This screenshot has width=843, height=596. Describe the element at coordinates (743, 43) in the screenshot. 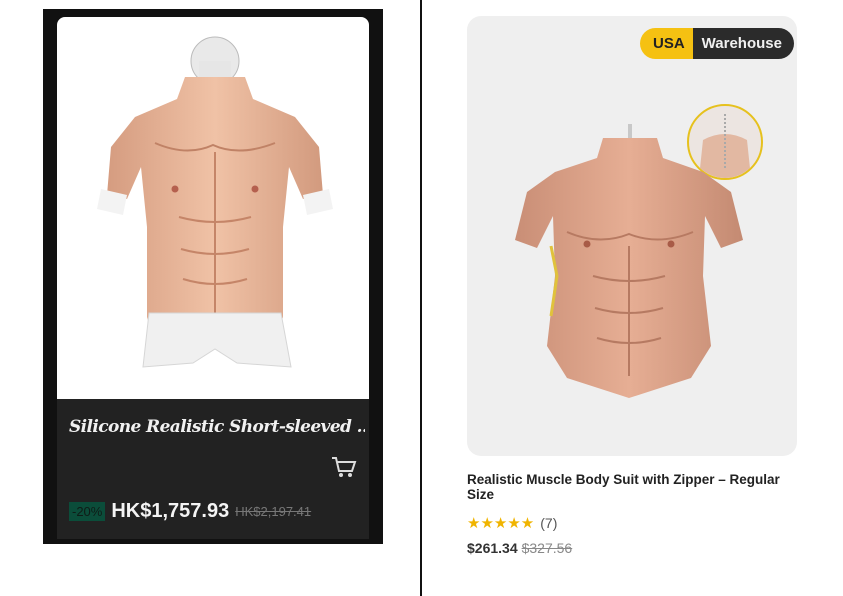

I see `badge-warehouse: Warehouse` at that location.